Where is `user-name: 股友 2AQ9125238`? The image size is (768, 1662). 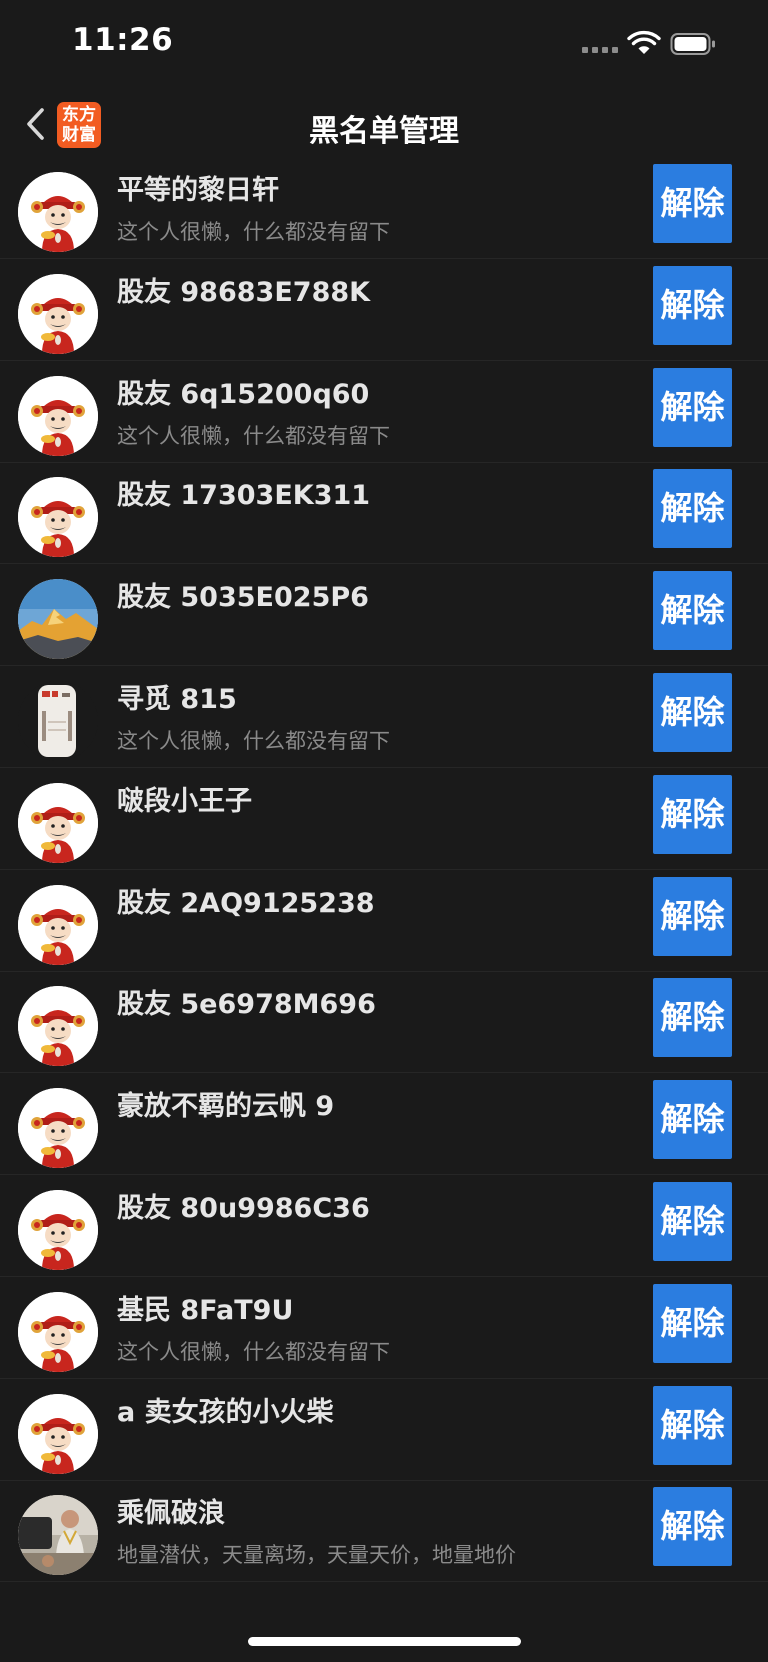 user-name: 股友 2AQ9125238 is located at coordinates (246, 900).